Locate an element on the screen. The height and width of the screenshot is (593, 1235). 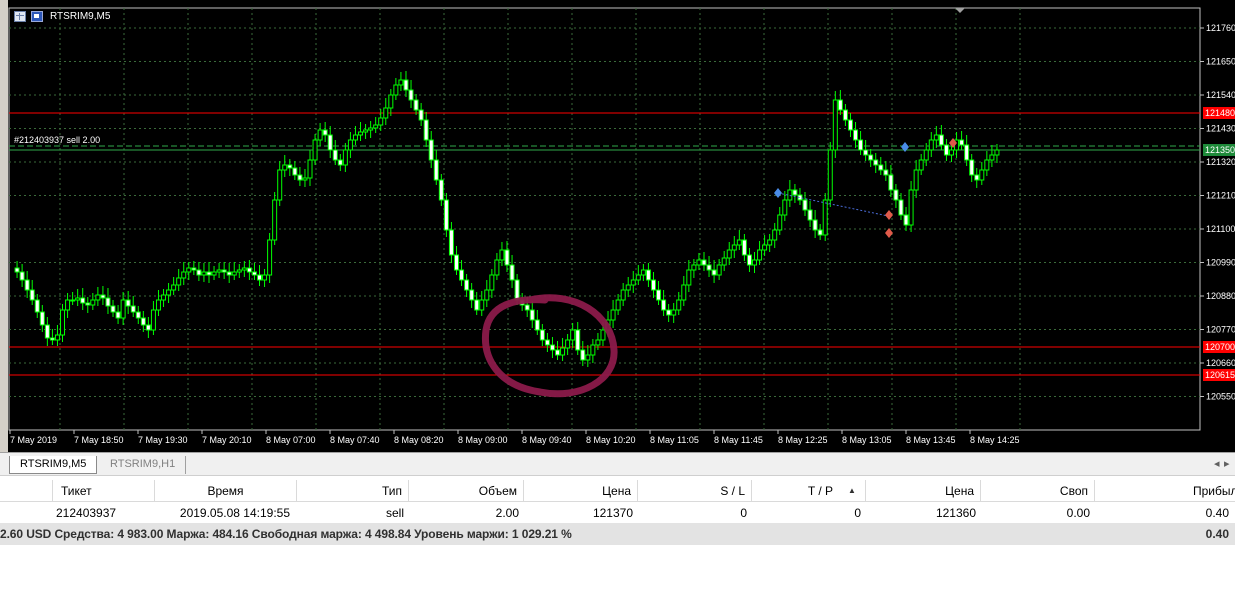
tab-rtsrim9-h1: RTSRIM9,H1 is located at coordinates (143, 465).